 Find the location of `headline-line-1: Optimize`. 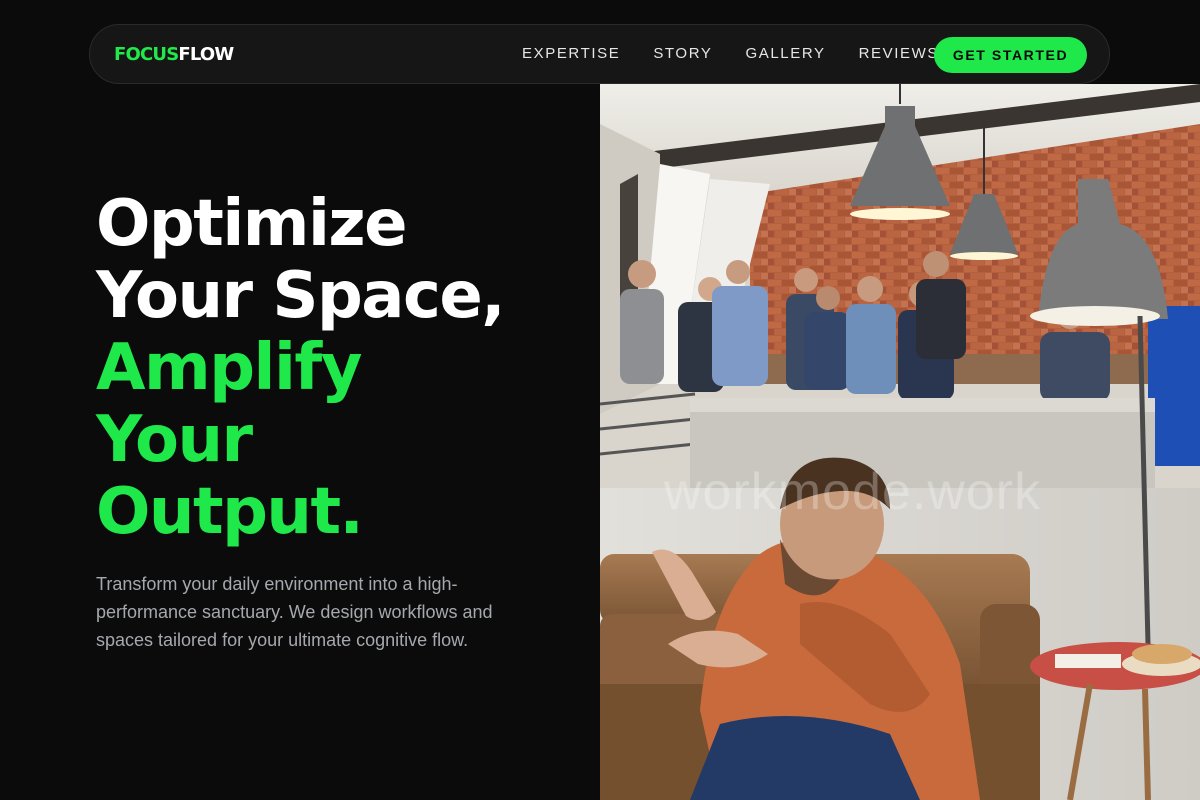

headline-line-1: Optimize is located at coordinates (252, 224).